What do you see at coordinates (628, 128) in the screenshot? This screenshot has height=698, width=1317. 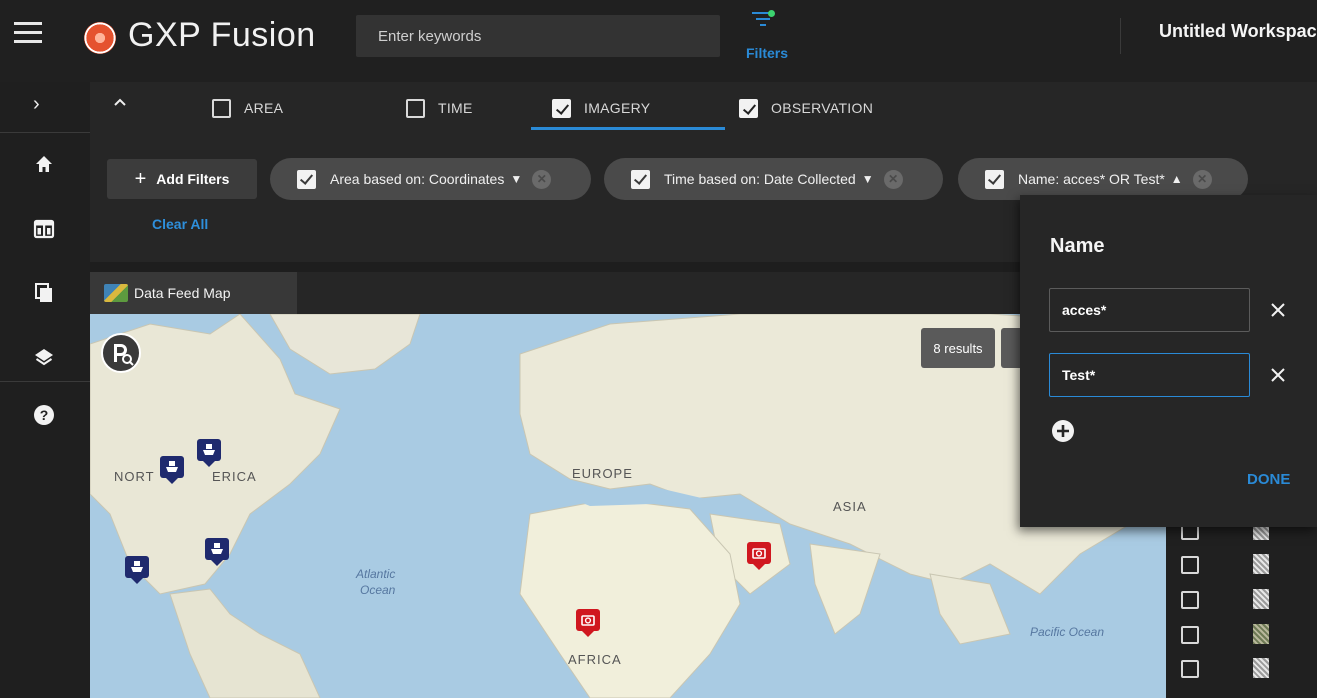 I see `active-tab-indicator` at bounding box center [628, 128].